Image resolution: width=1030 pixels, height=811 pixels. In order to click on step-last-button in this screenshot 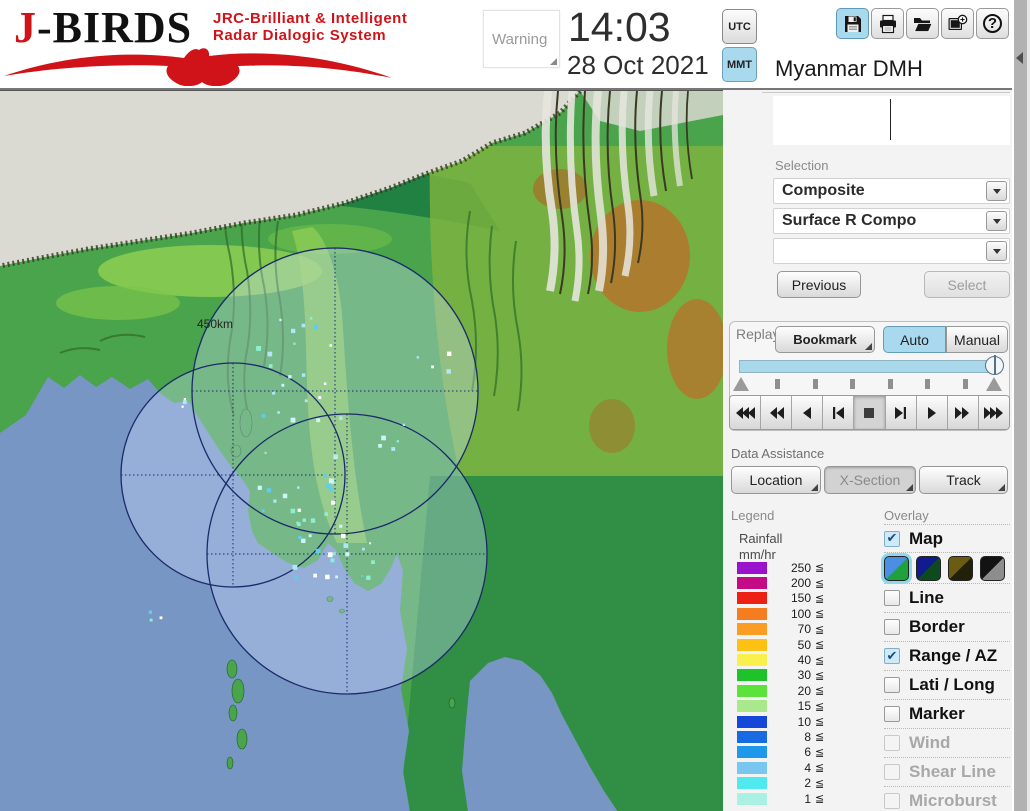, I will do `click(901, 412)`.